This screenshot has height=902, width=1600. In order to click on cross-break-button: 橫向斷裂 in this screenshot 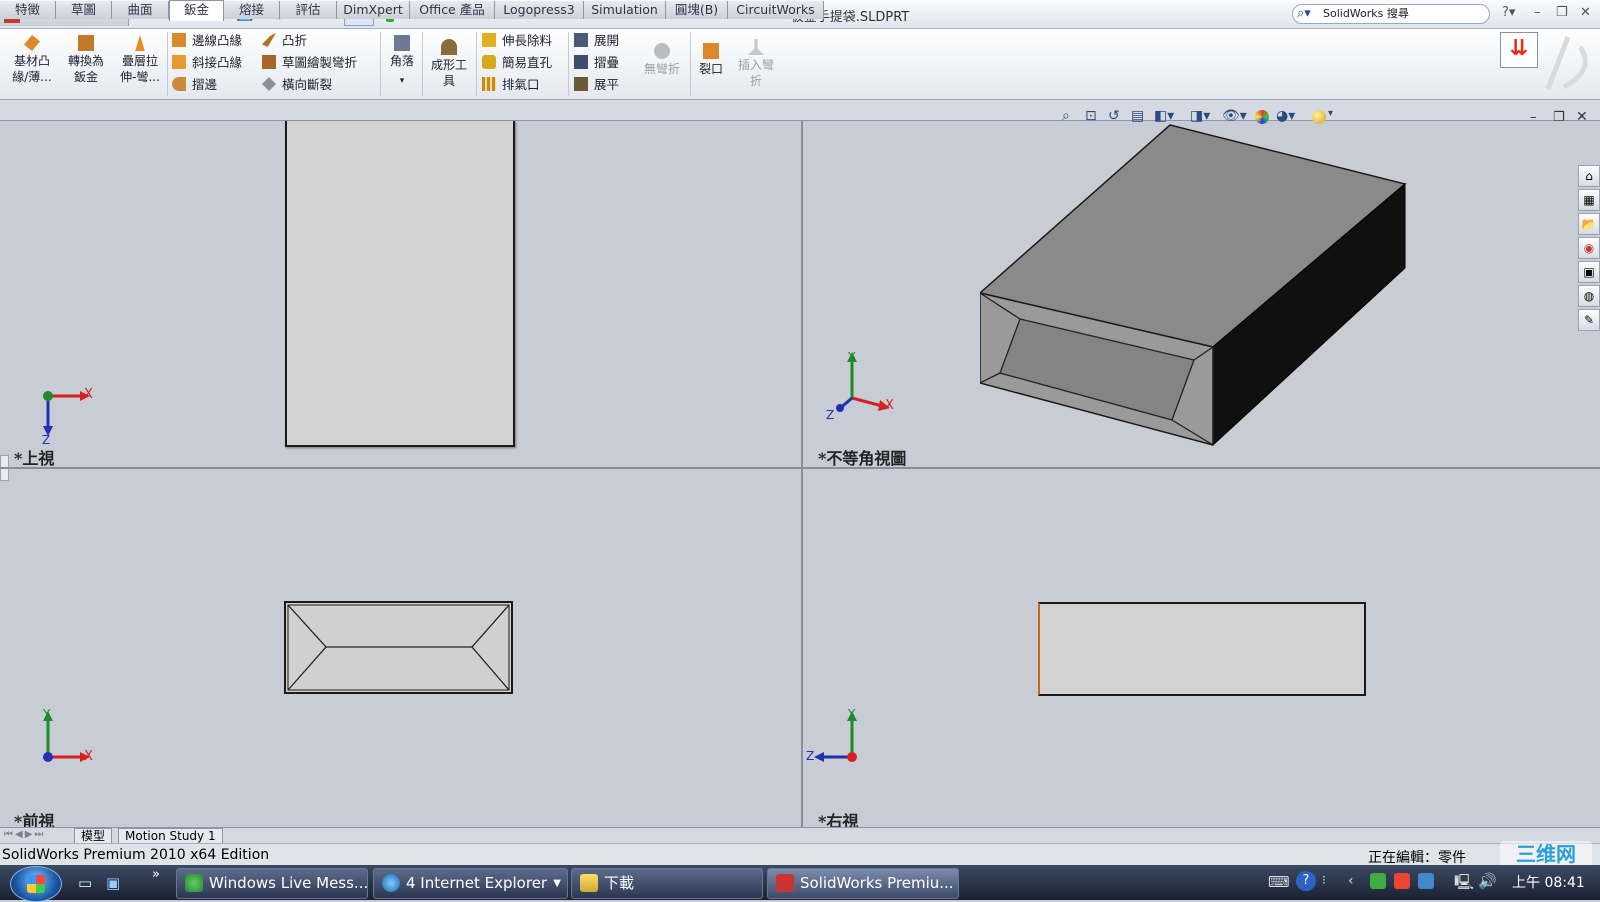, I will do `click(309, 85)`.